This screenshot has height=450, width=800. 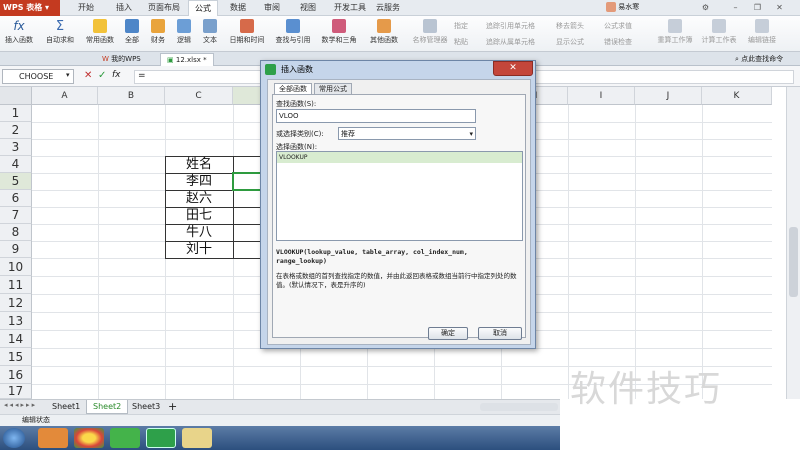 I want to click on specify-button: 指定, so click(x=461, y=26).